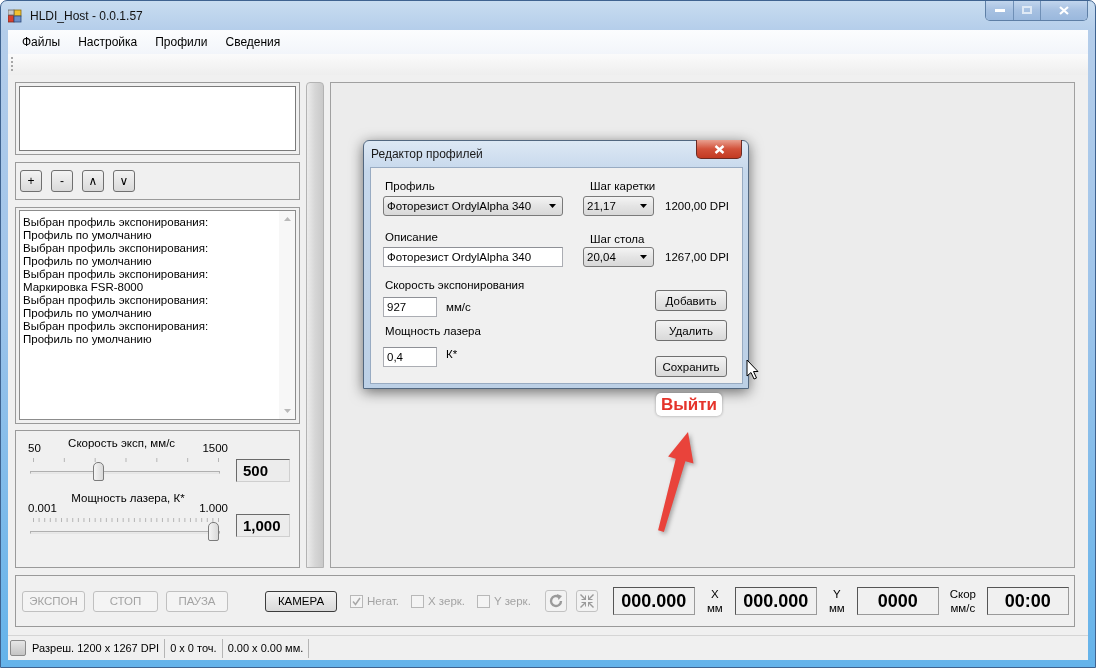 The image size is (1096, 668). What do you see at coordinates (752, 369) in the screenshot?
I see `mouse-cursor-icon` at bounding box center [752, 369].